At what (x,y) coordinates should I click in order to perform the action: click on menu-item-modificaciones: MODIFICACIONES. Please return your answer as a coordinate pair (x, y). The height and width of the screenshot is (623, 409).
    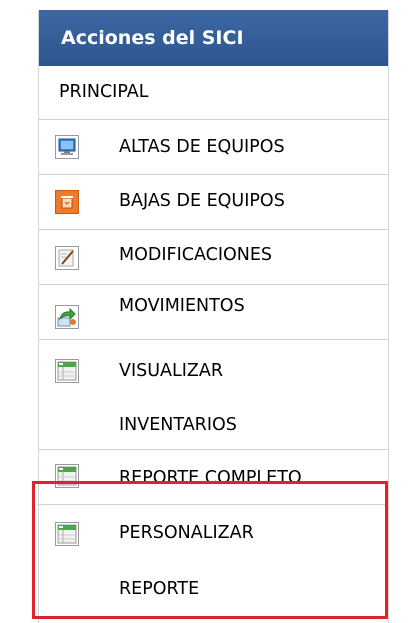
    Looking at the image, I should click on (213, 257).